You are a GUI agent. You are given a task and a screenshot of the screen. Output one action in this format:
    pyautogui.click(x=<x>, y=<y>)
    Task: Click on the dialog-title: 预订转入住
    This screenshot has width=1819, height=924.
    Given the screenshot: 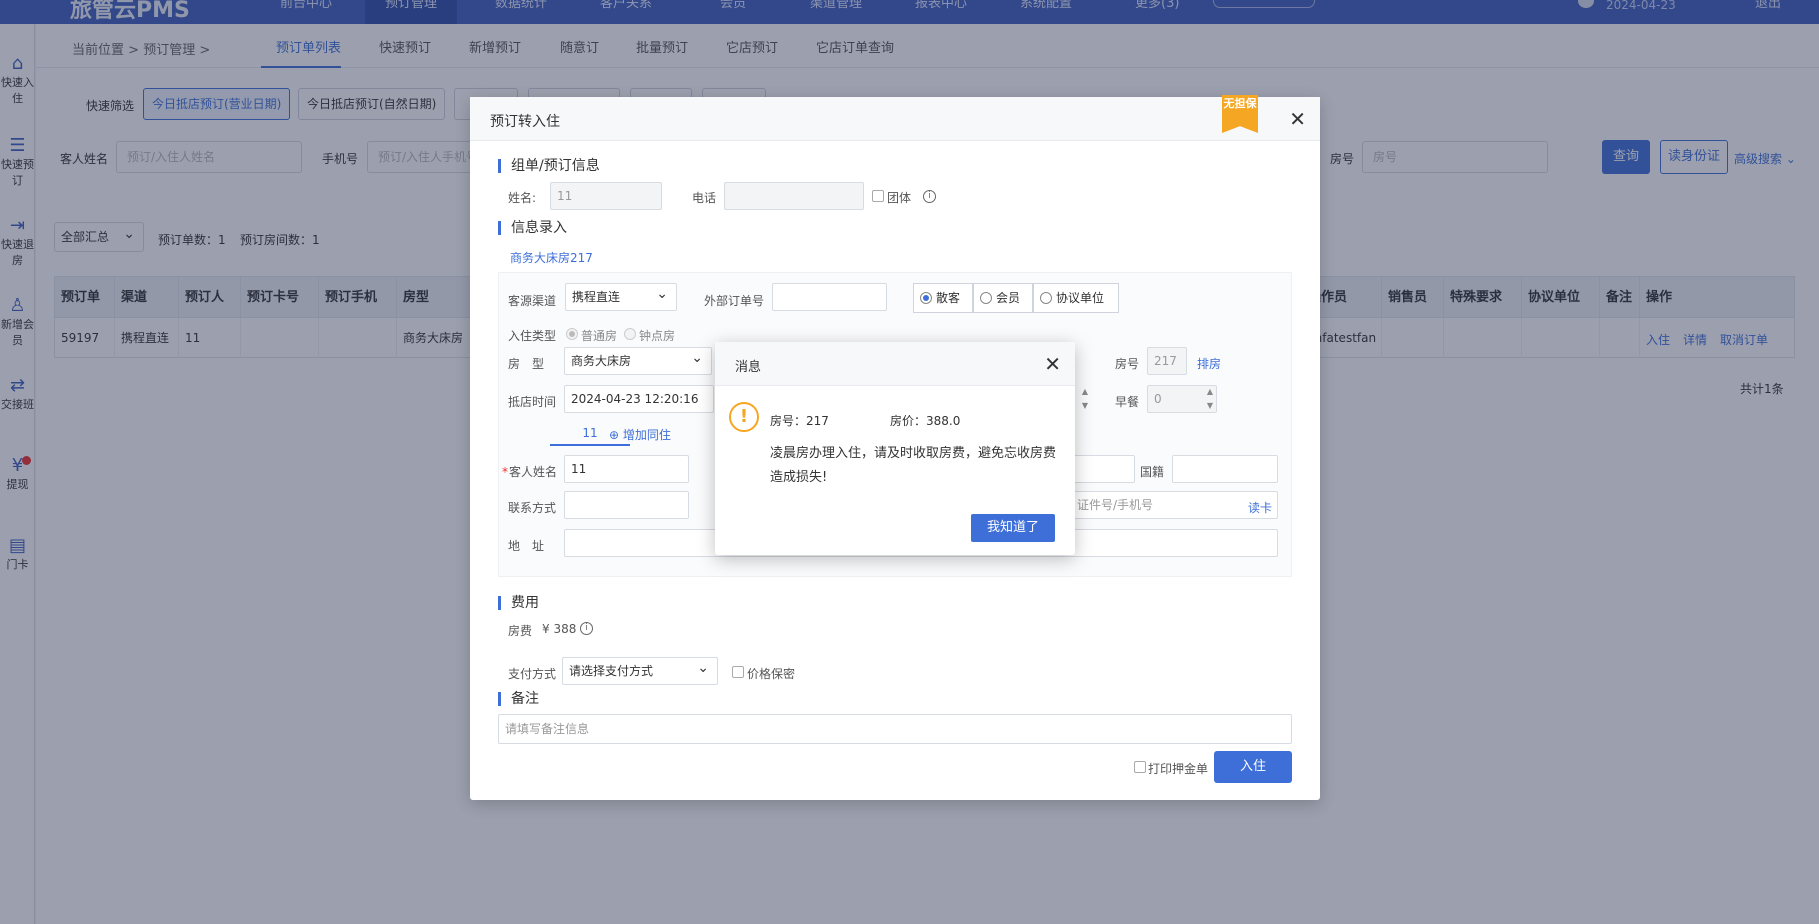 What is the action you would take?
    pyautogui.click(x=525, y=122)
    